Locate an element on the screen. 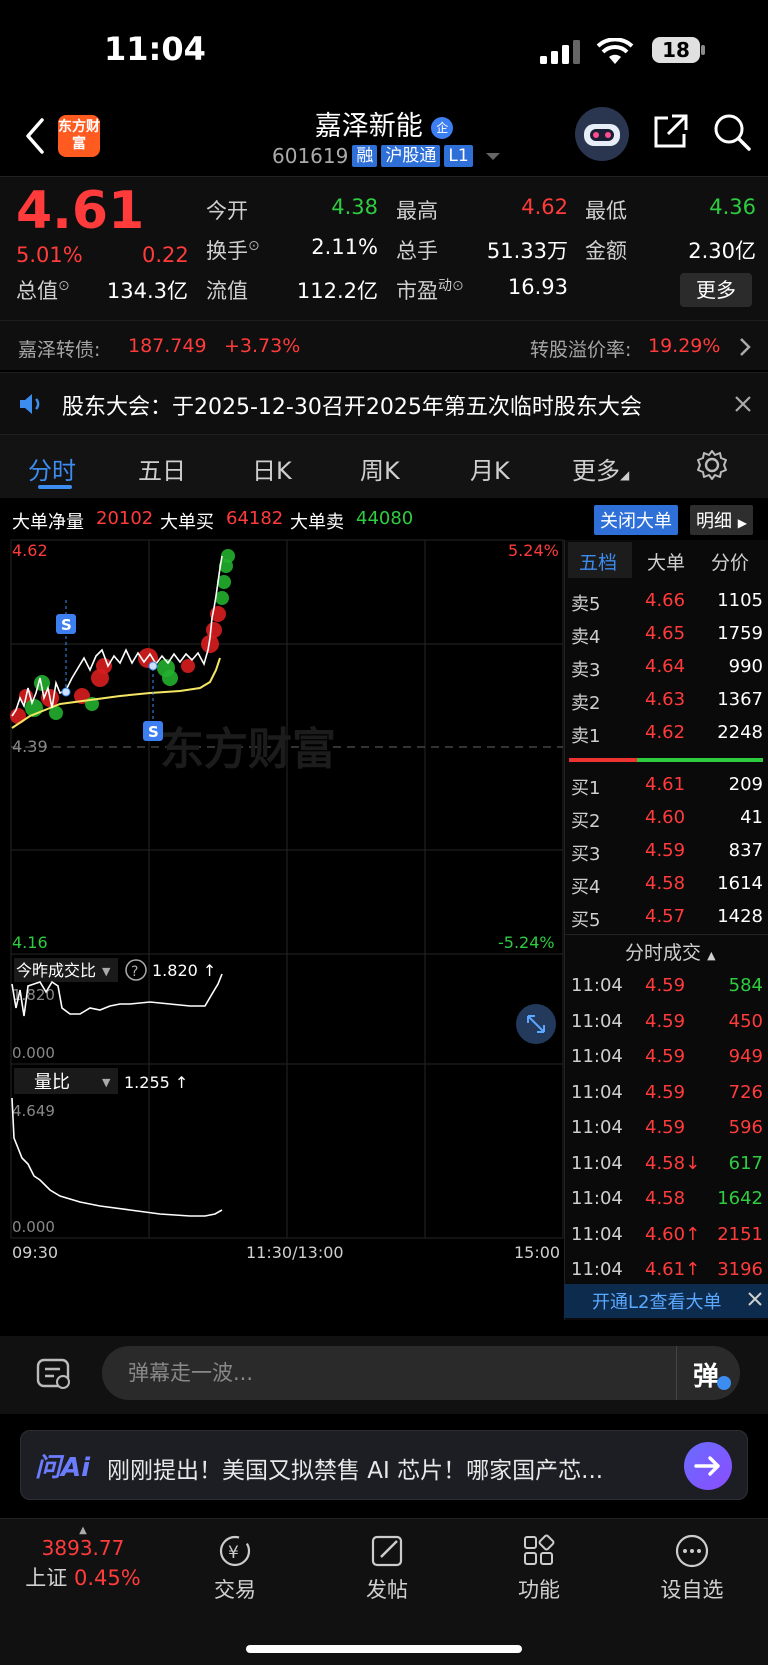 The width and height of the screenshot is (768, 1665). notice-text: 股东大会：于2025-12-30召开2025年第五次临时股东大会 is located at coordinates (352, 407).